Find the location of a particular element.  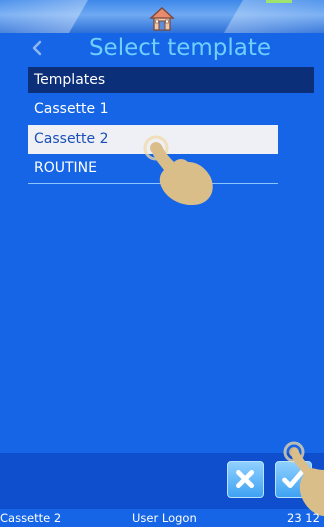

top-bar is located at coordinates (162, 16).